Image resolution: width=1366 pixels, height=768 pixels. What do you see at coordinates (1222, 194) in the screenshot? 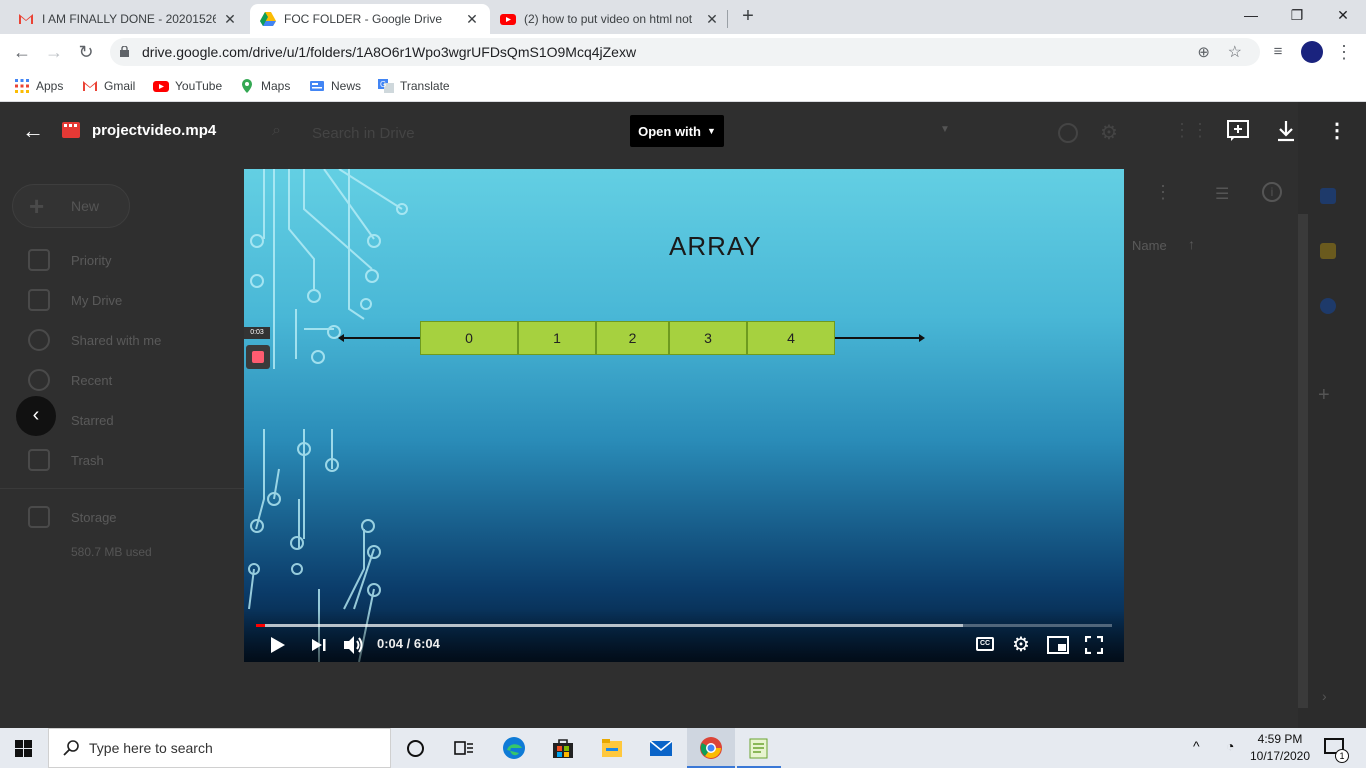
I see `list-view-icon: ☰` at bounding box center [1222, 194].